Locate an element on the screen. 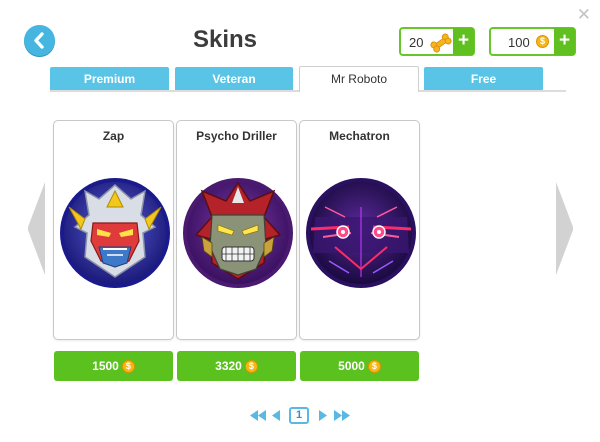 This screenshot has height=442, width=600. back-button is located at coordinates (39, 40).